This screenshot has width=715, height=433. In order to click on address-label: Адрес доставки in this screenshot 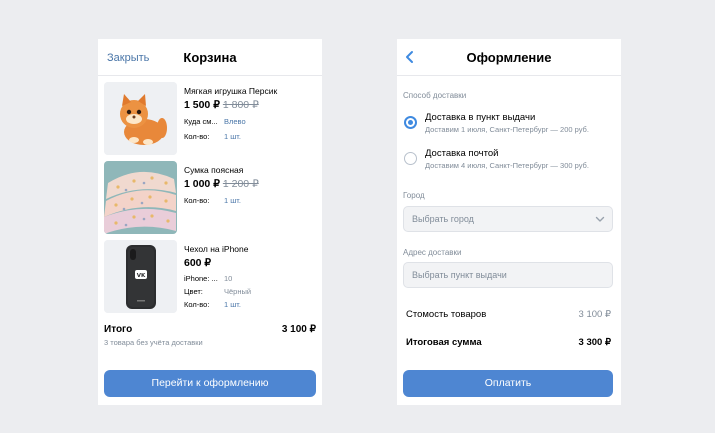, I will do `click(432, 252)`.